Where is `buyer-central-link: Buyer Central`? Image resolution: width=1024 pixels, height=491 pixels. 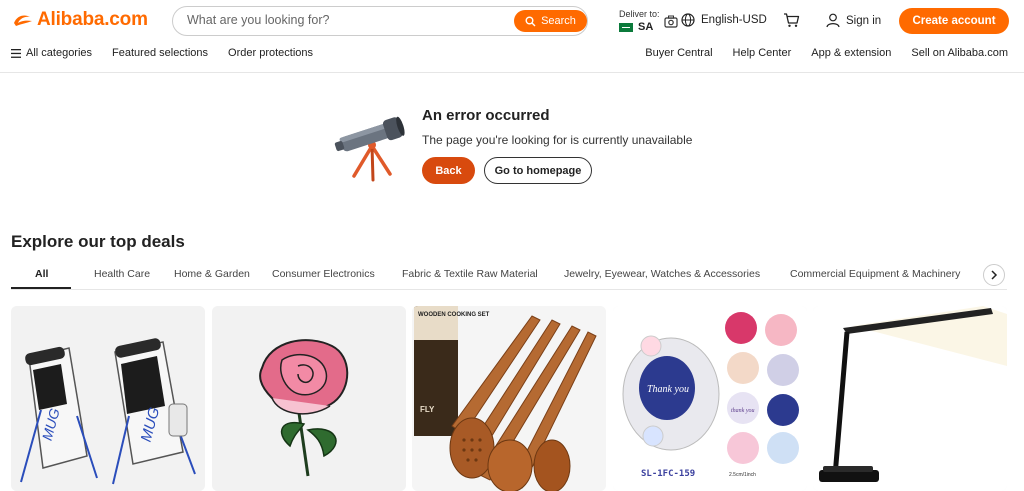
buyer-central-link: Buyer Central is located at coordinates (678, 53).